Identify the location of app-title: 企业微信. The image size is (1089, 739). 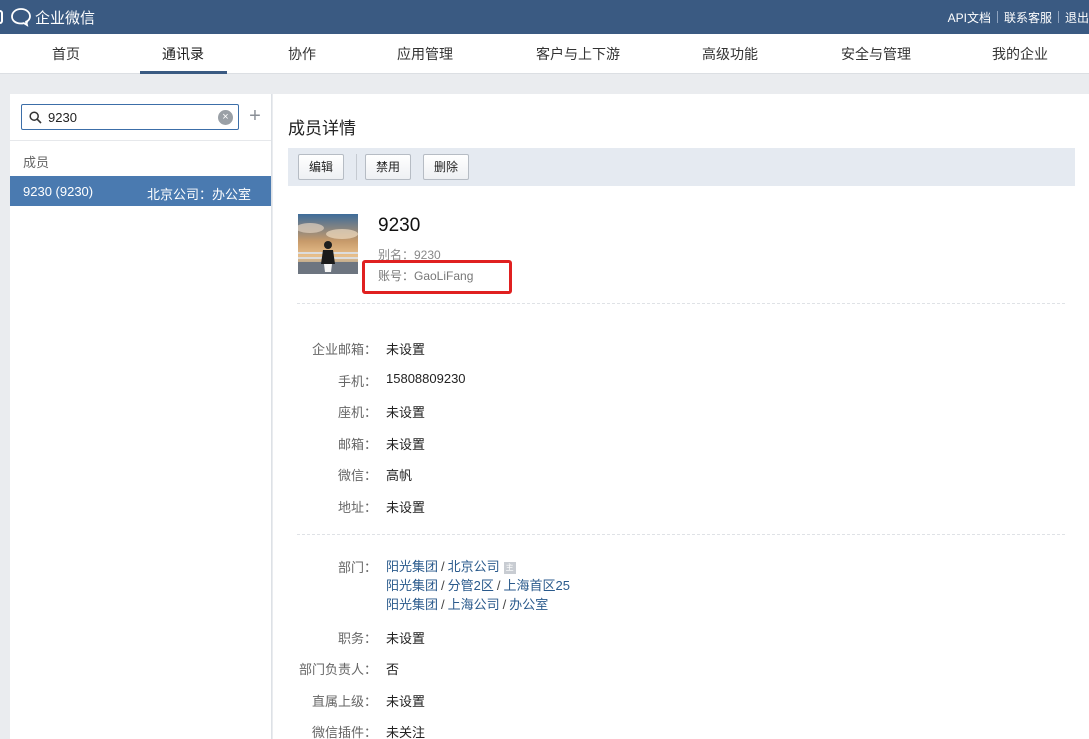
(65, 18).